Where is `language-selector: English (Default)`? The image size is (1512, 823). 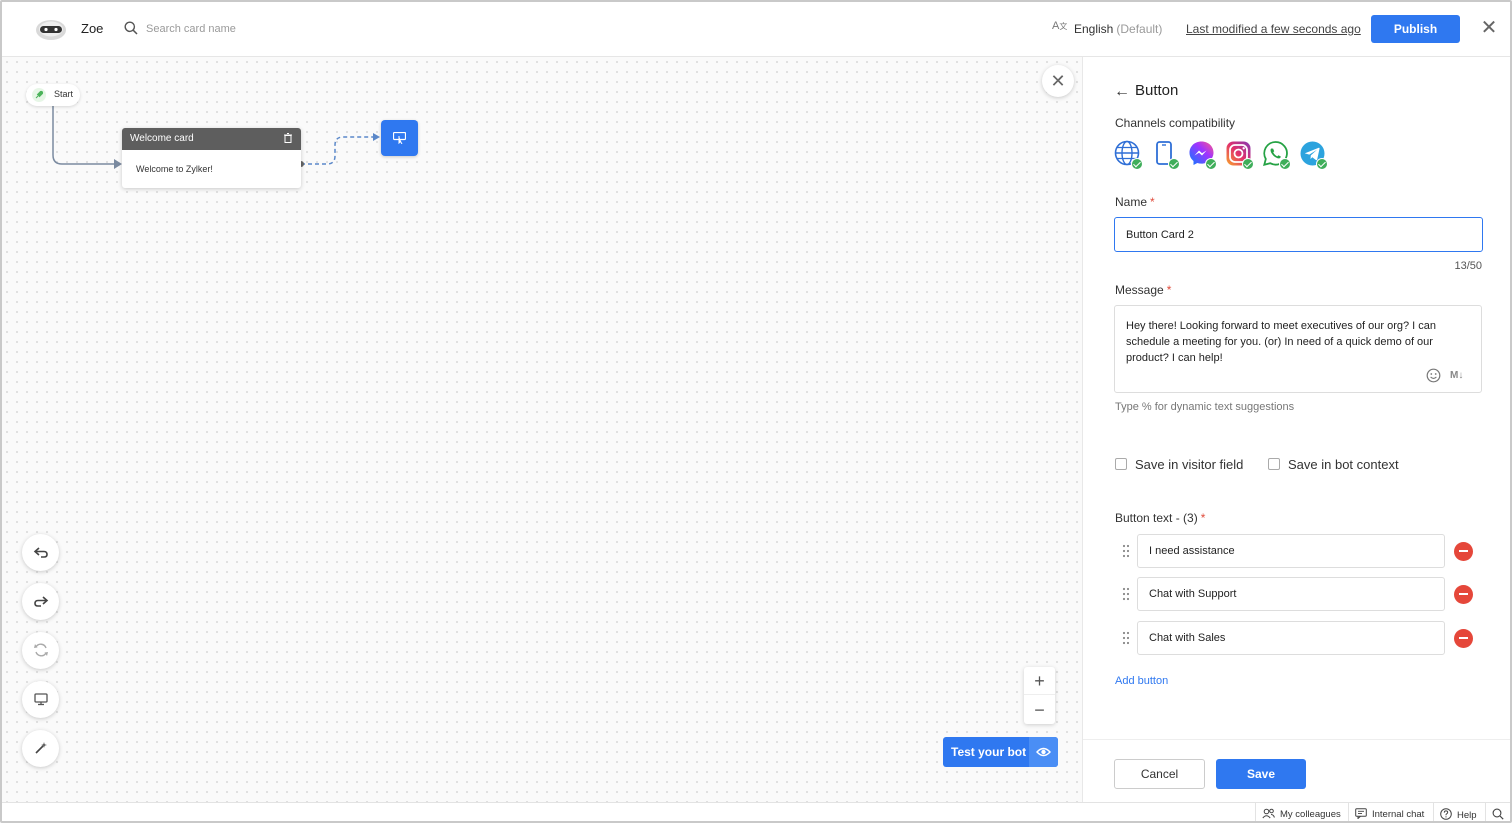 language-selector: English (Default) is located at coordinates (1118, 29).